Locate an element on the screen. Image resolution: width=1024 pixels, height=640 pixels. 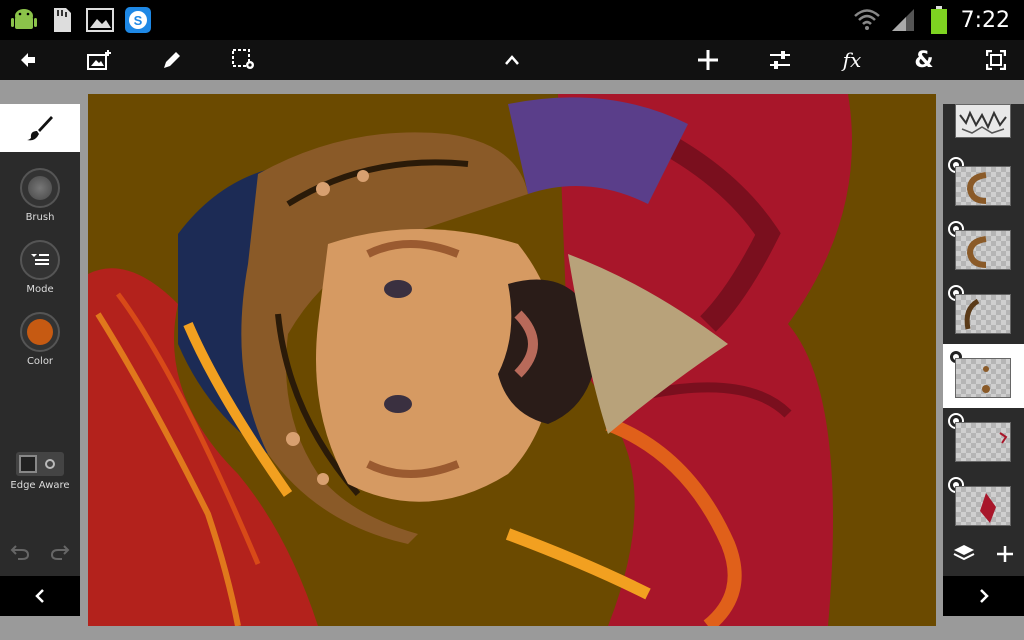
undo-icon is located at coordinates (20, 552).